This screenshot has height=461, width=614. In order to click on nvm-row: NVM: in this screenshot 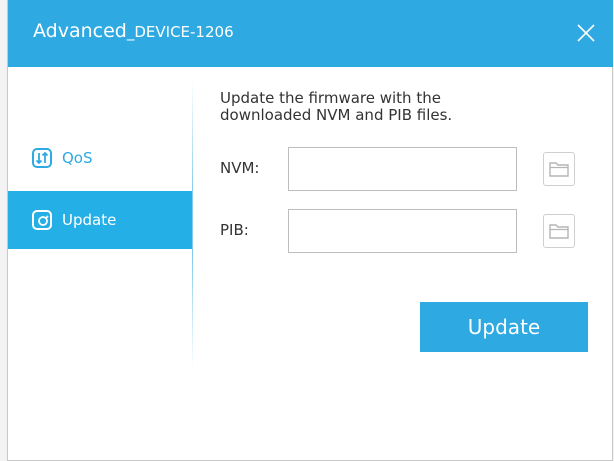, I will do `click(410, 169)`.